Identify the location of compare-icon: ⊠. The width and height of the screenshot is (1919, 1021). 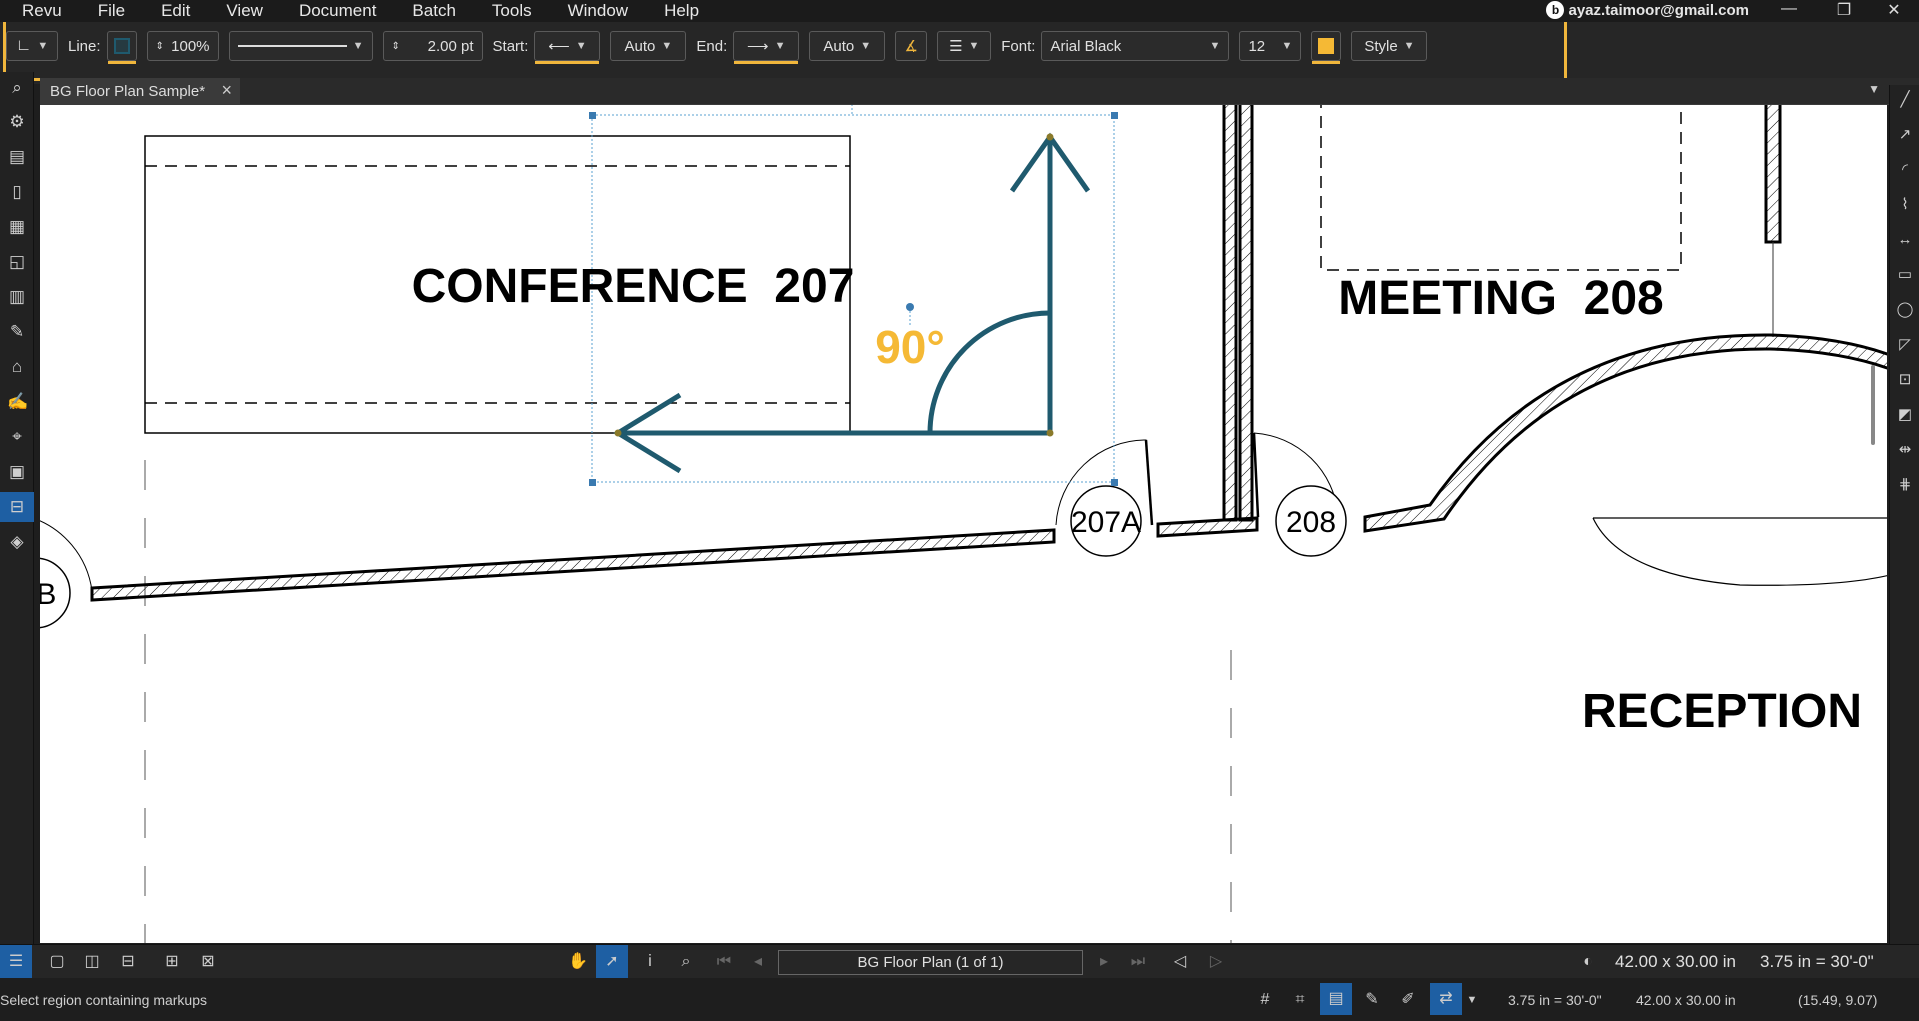
(208, 962).